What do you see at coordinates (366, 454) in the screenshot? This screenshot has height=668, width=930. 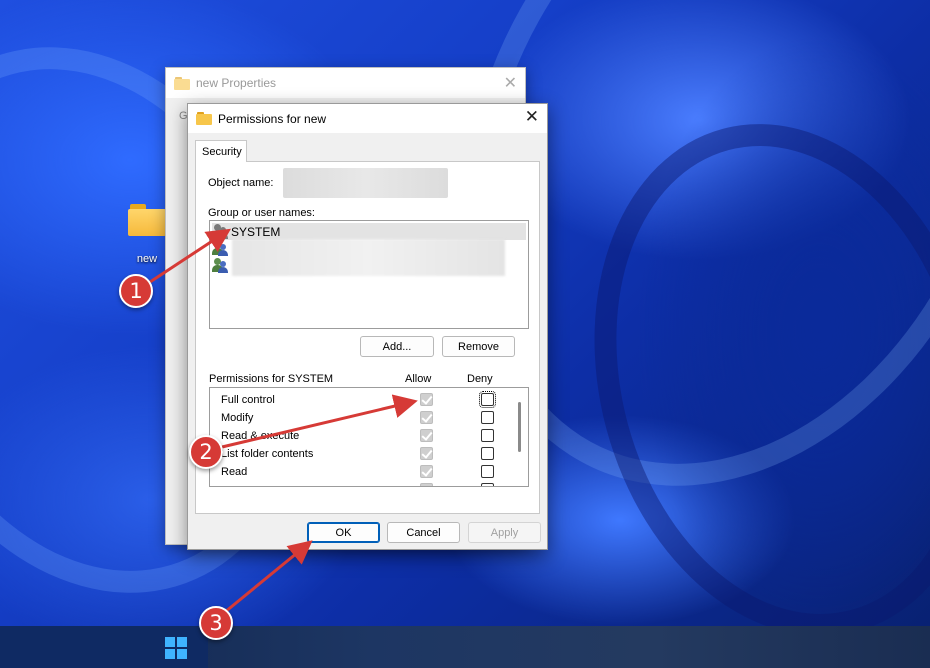 I see `permission-row: List folder contents` at bounding box center [366, 454].